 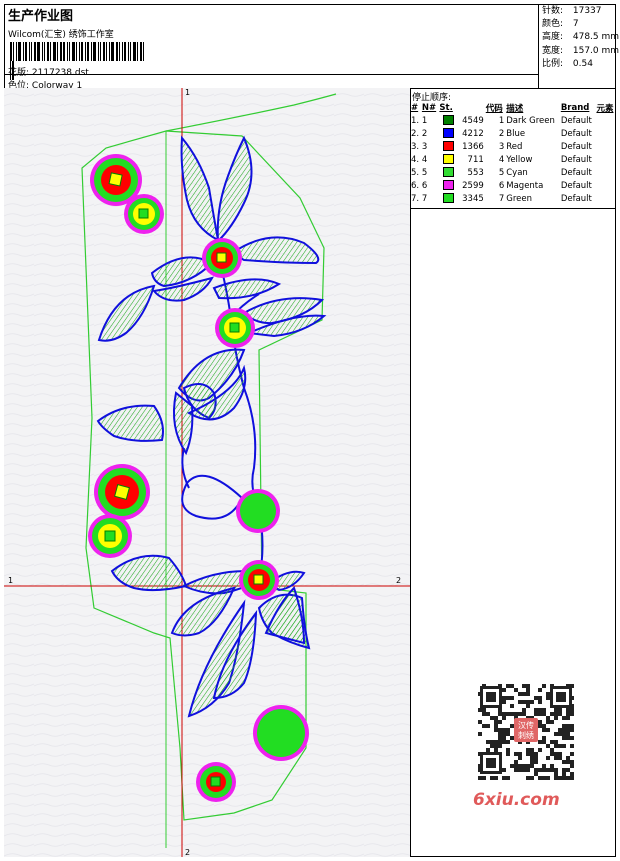 I want to click on table-row: 5. 5 553 5 Cyan Default, so click(x=513, y=172).